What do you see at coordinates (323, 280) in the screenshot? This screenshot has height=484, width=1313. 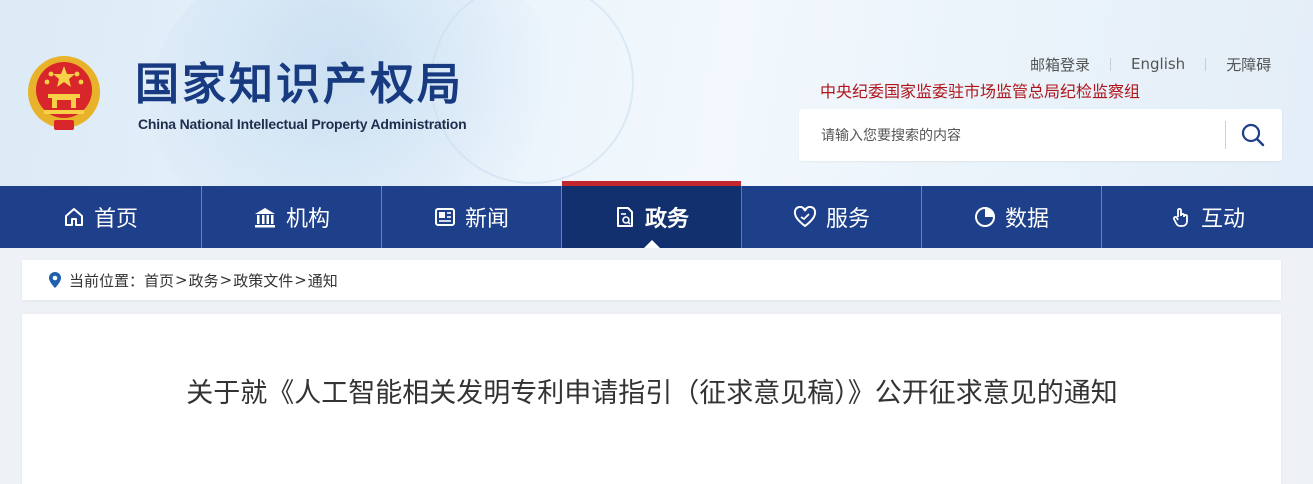 I see `breadcrumb-notice: 通知` at bounding box center [323, 280].